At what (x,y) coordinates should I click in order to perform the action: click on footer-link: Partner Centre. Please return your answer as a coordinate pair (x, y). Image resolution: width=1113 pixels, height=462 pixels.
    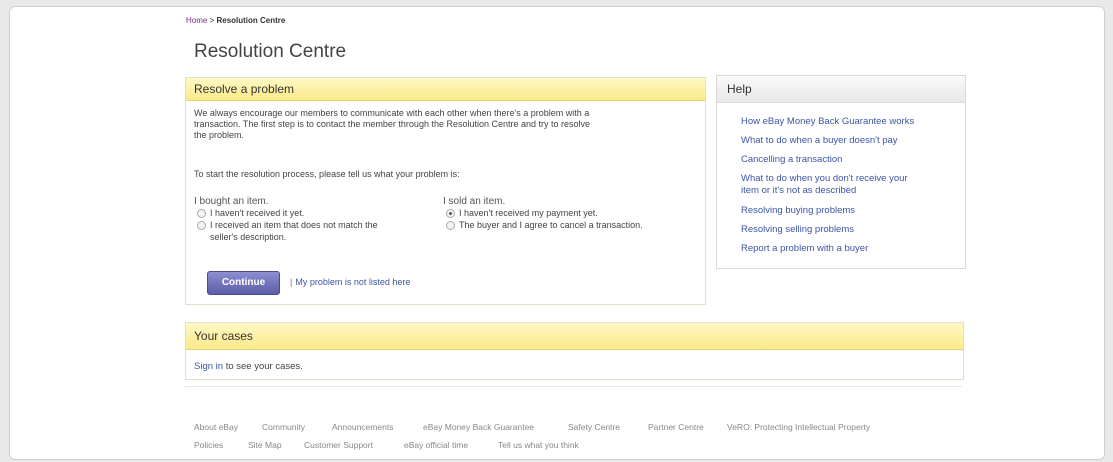
    Looking at the image, I should click on (676, 427).